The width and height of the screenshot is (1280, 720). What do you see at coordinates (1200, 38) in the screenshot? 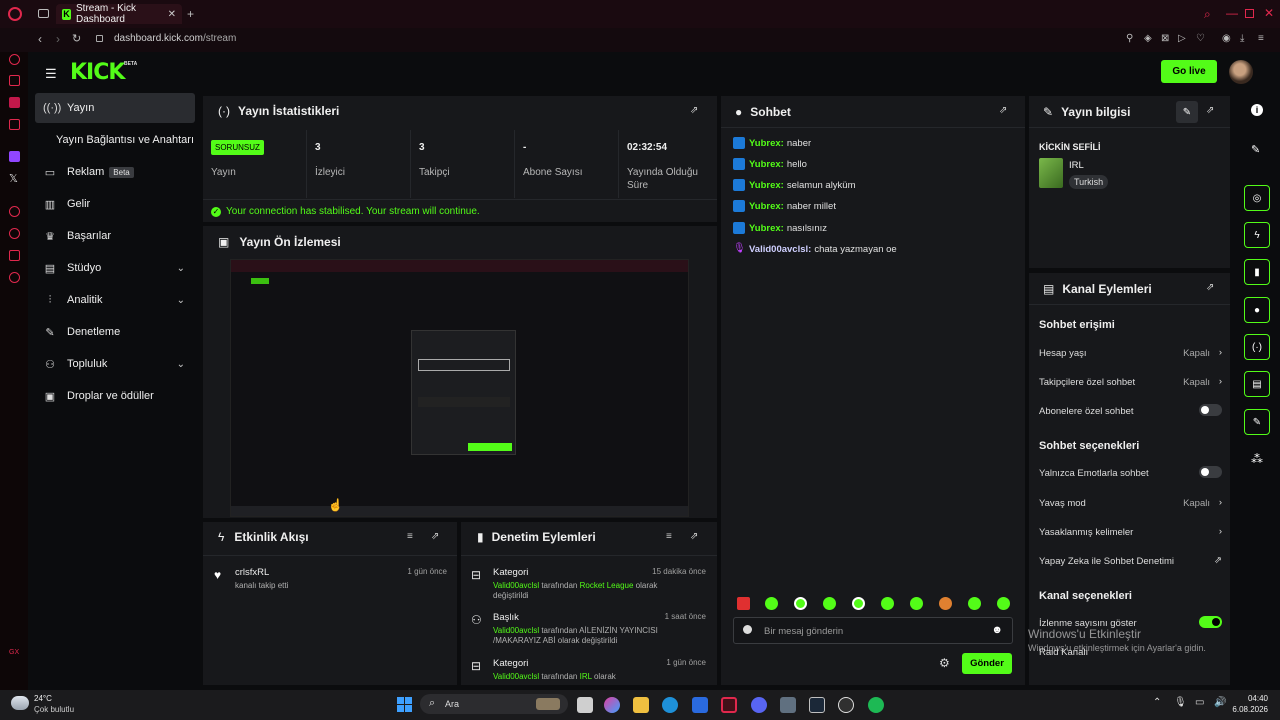
I see `heart-icon: ♡` at bounding box center [1200, 38].